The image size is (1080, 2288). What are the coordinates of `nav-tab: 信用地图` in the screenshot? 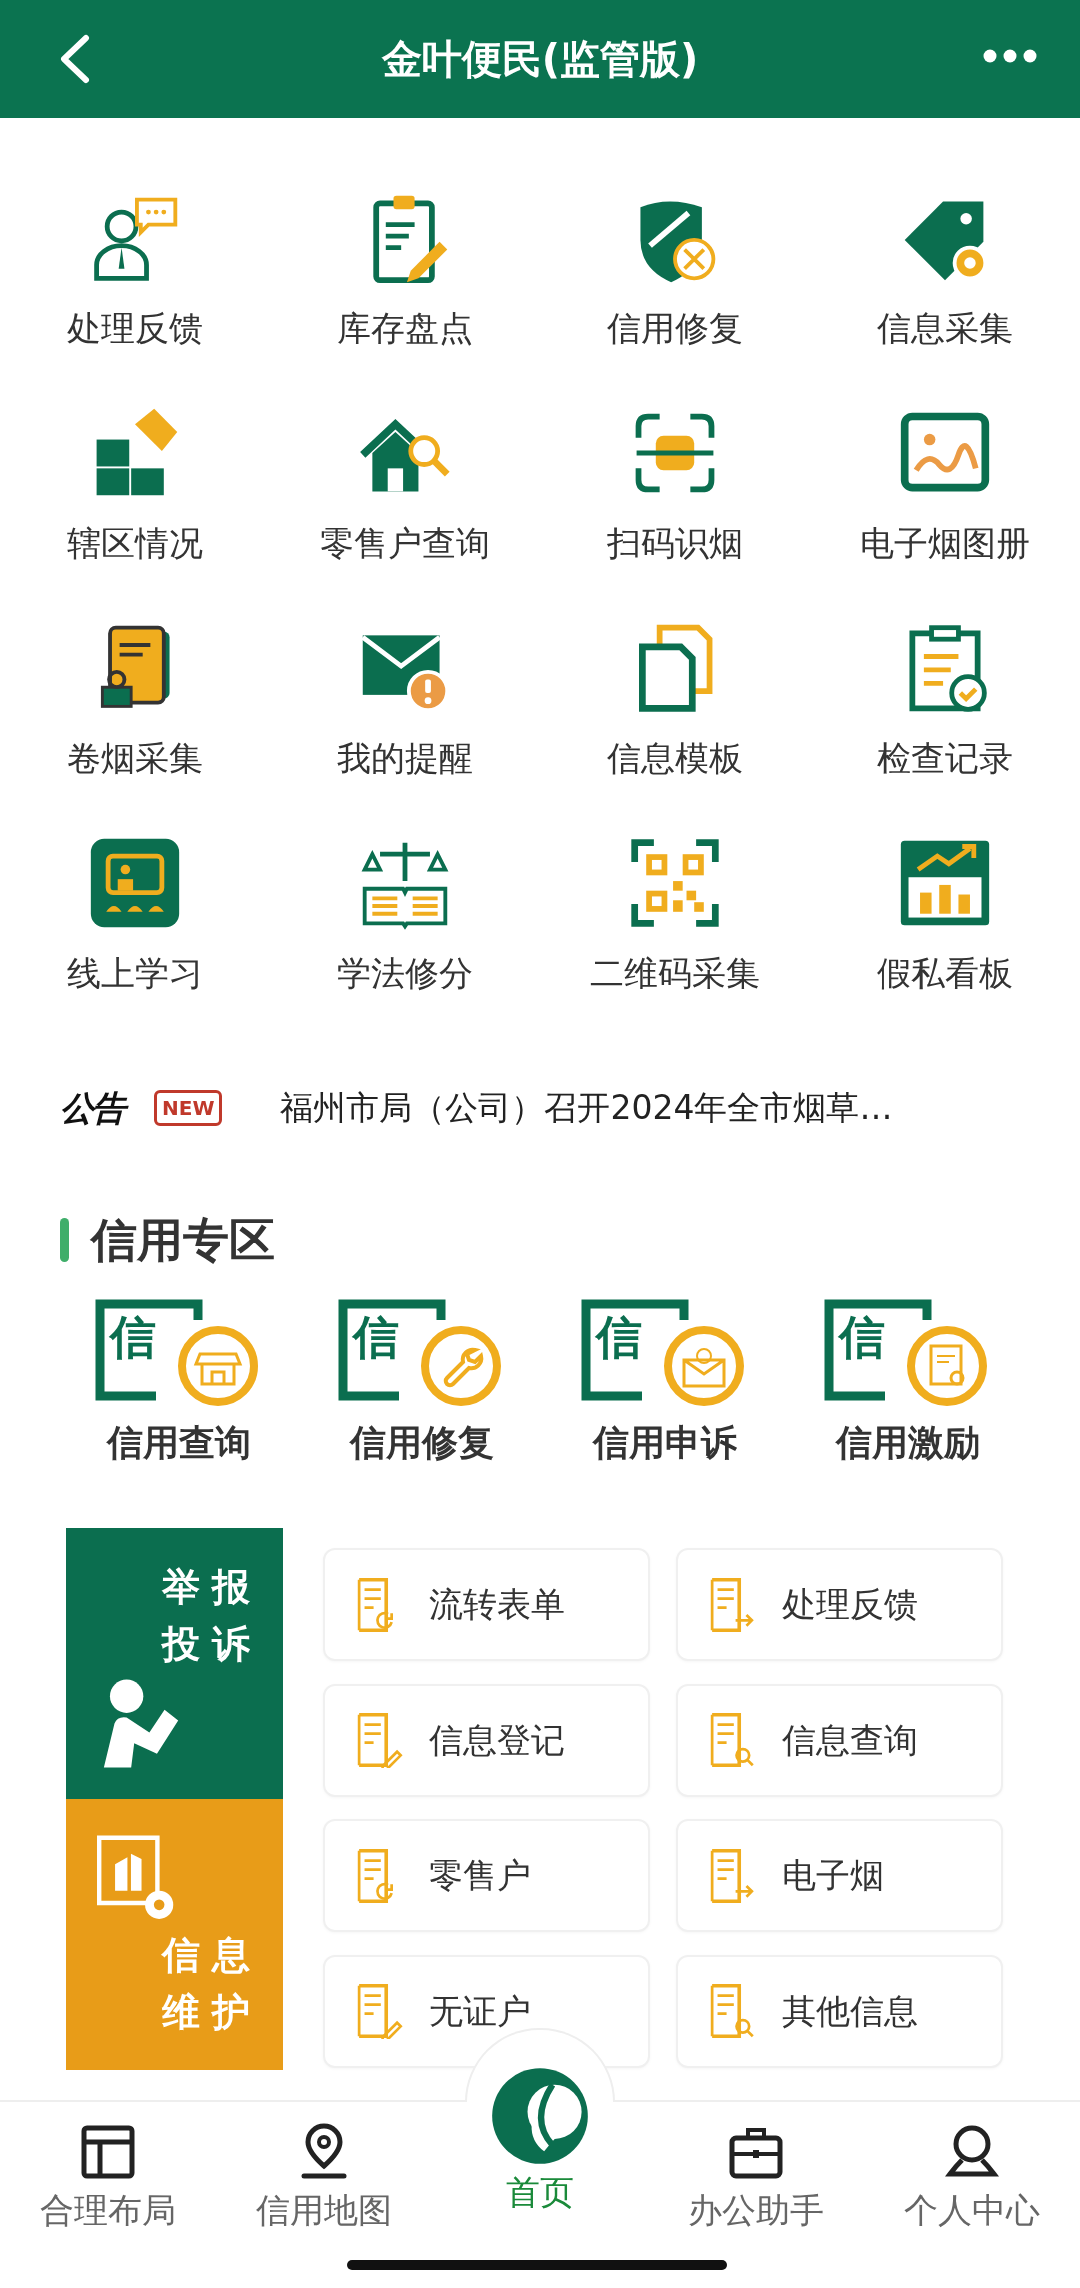 It's located at (324, 2178).